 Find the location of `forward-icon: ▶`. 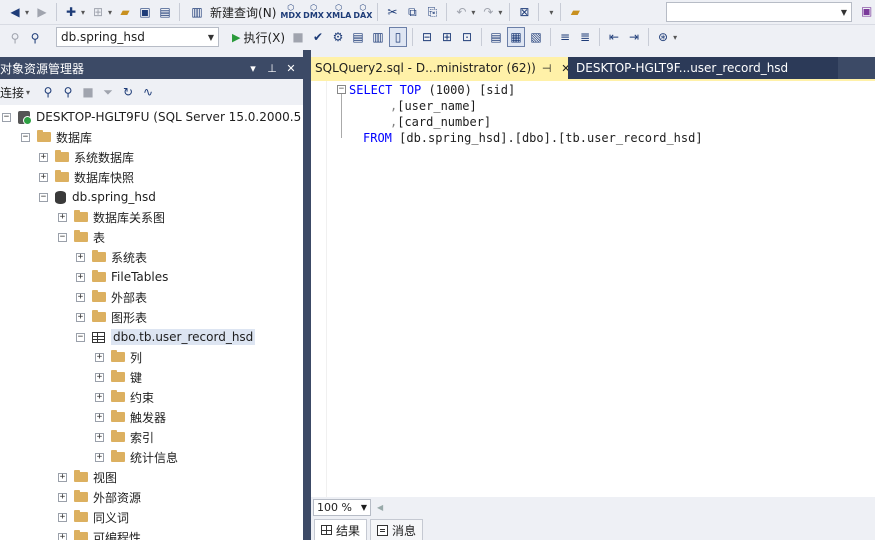

forward-icon: ▶ is located at coordinates (42, 12).